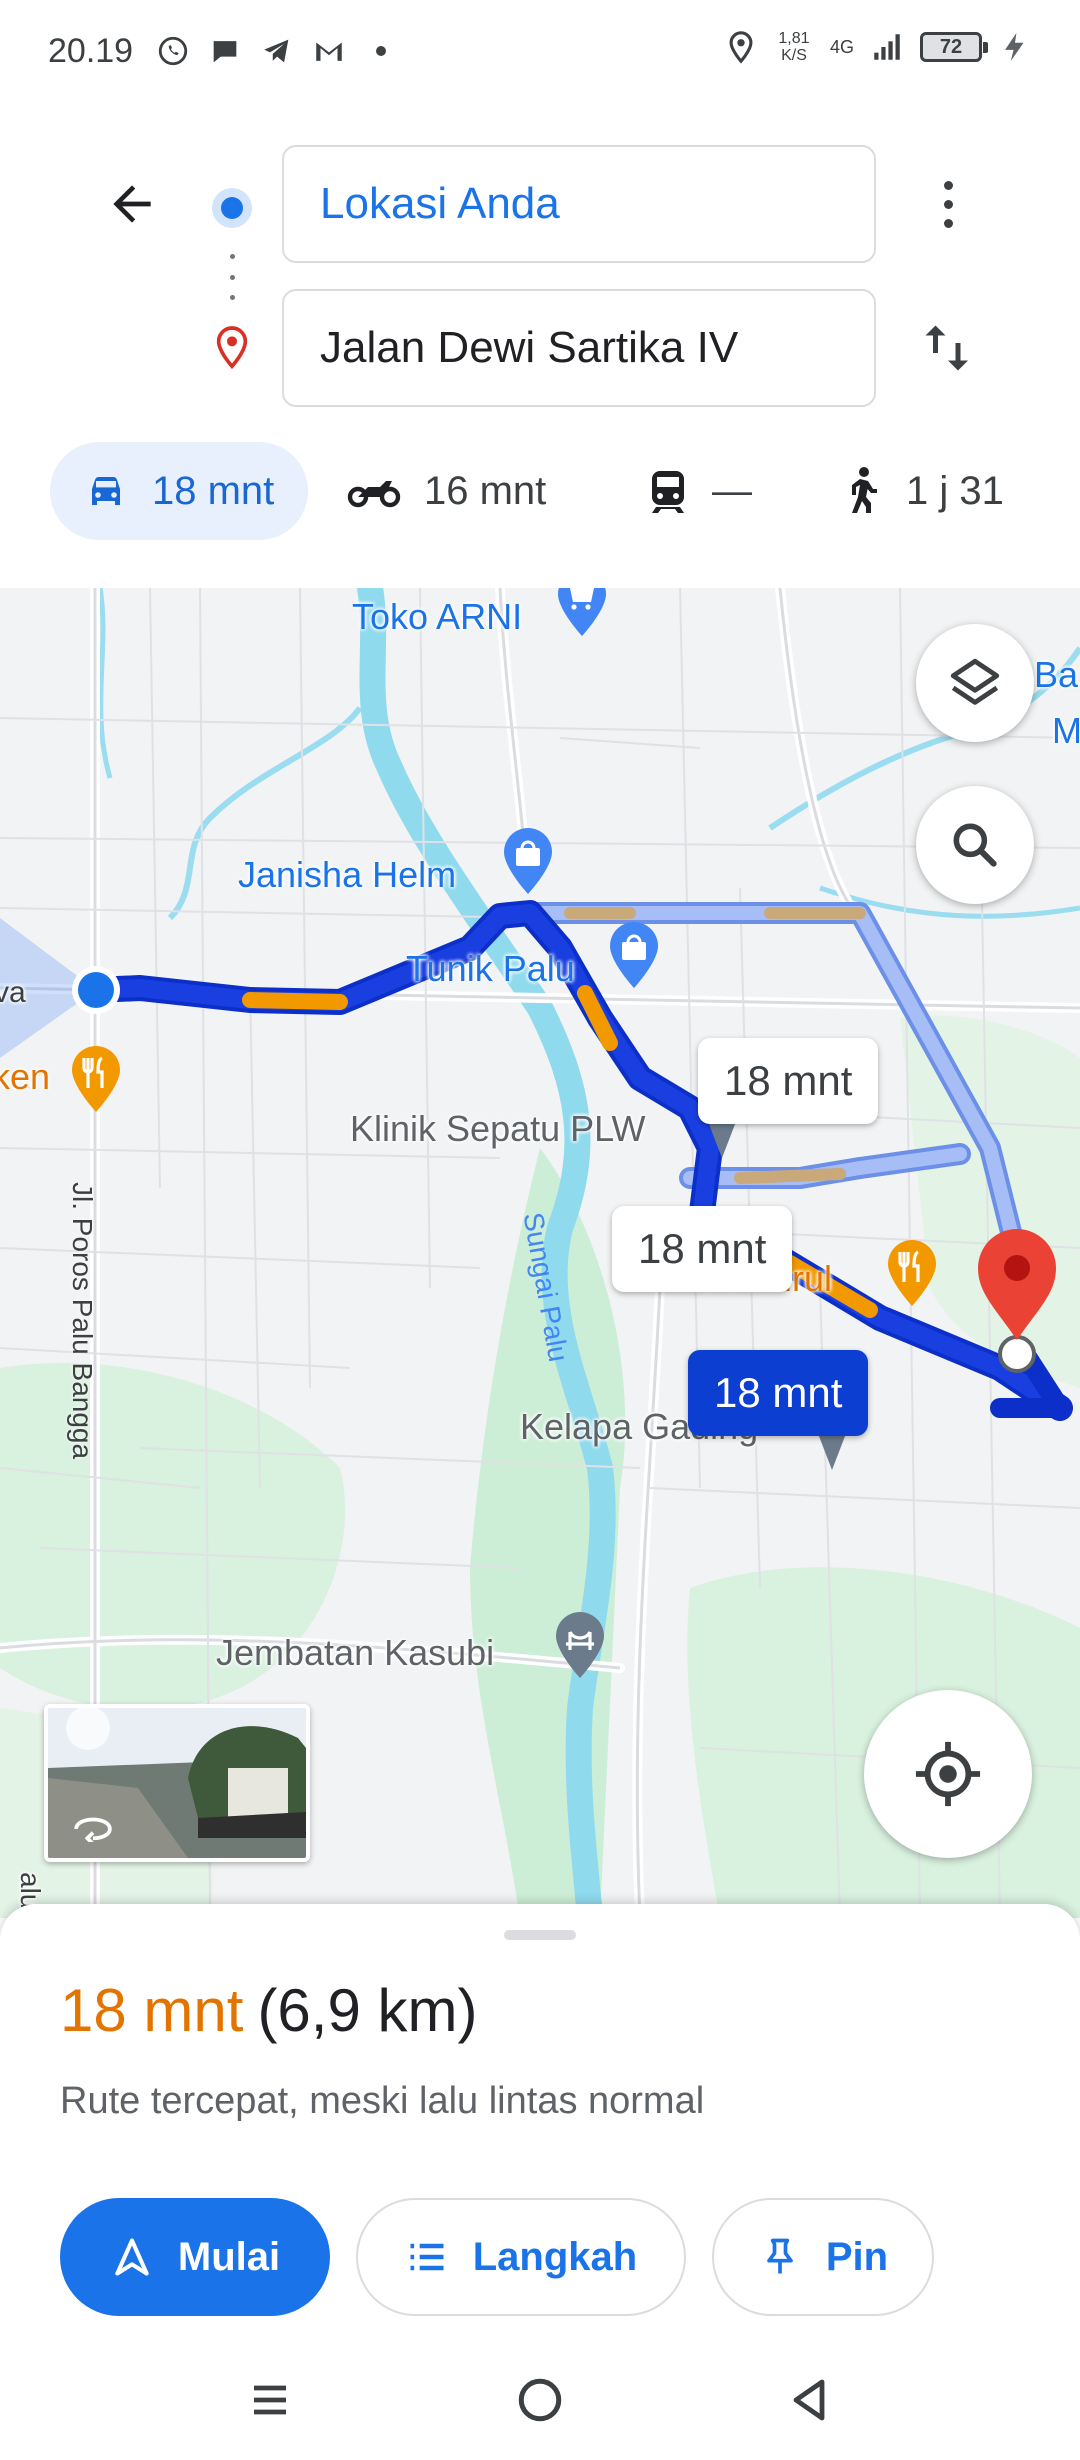  Describe the element at coordinates (427, 2257) in the screenshot. I see `list-icon` at that location.